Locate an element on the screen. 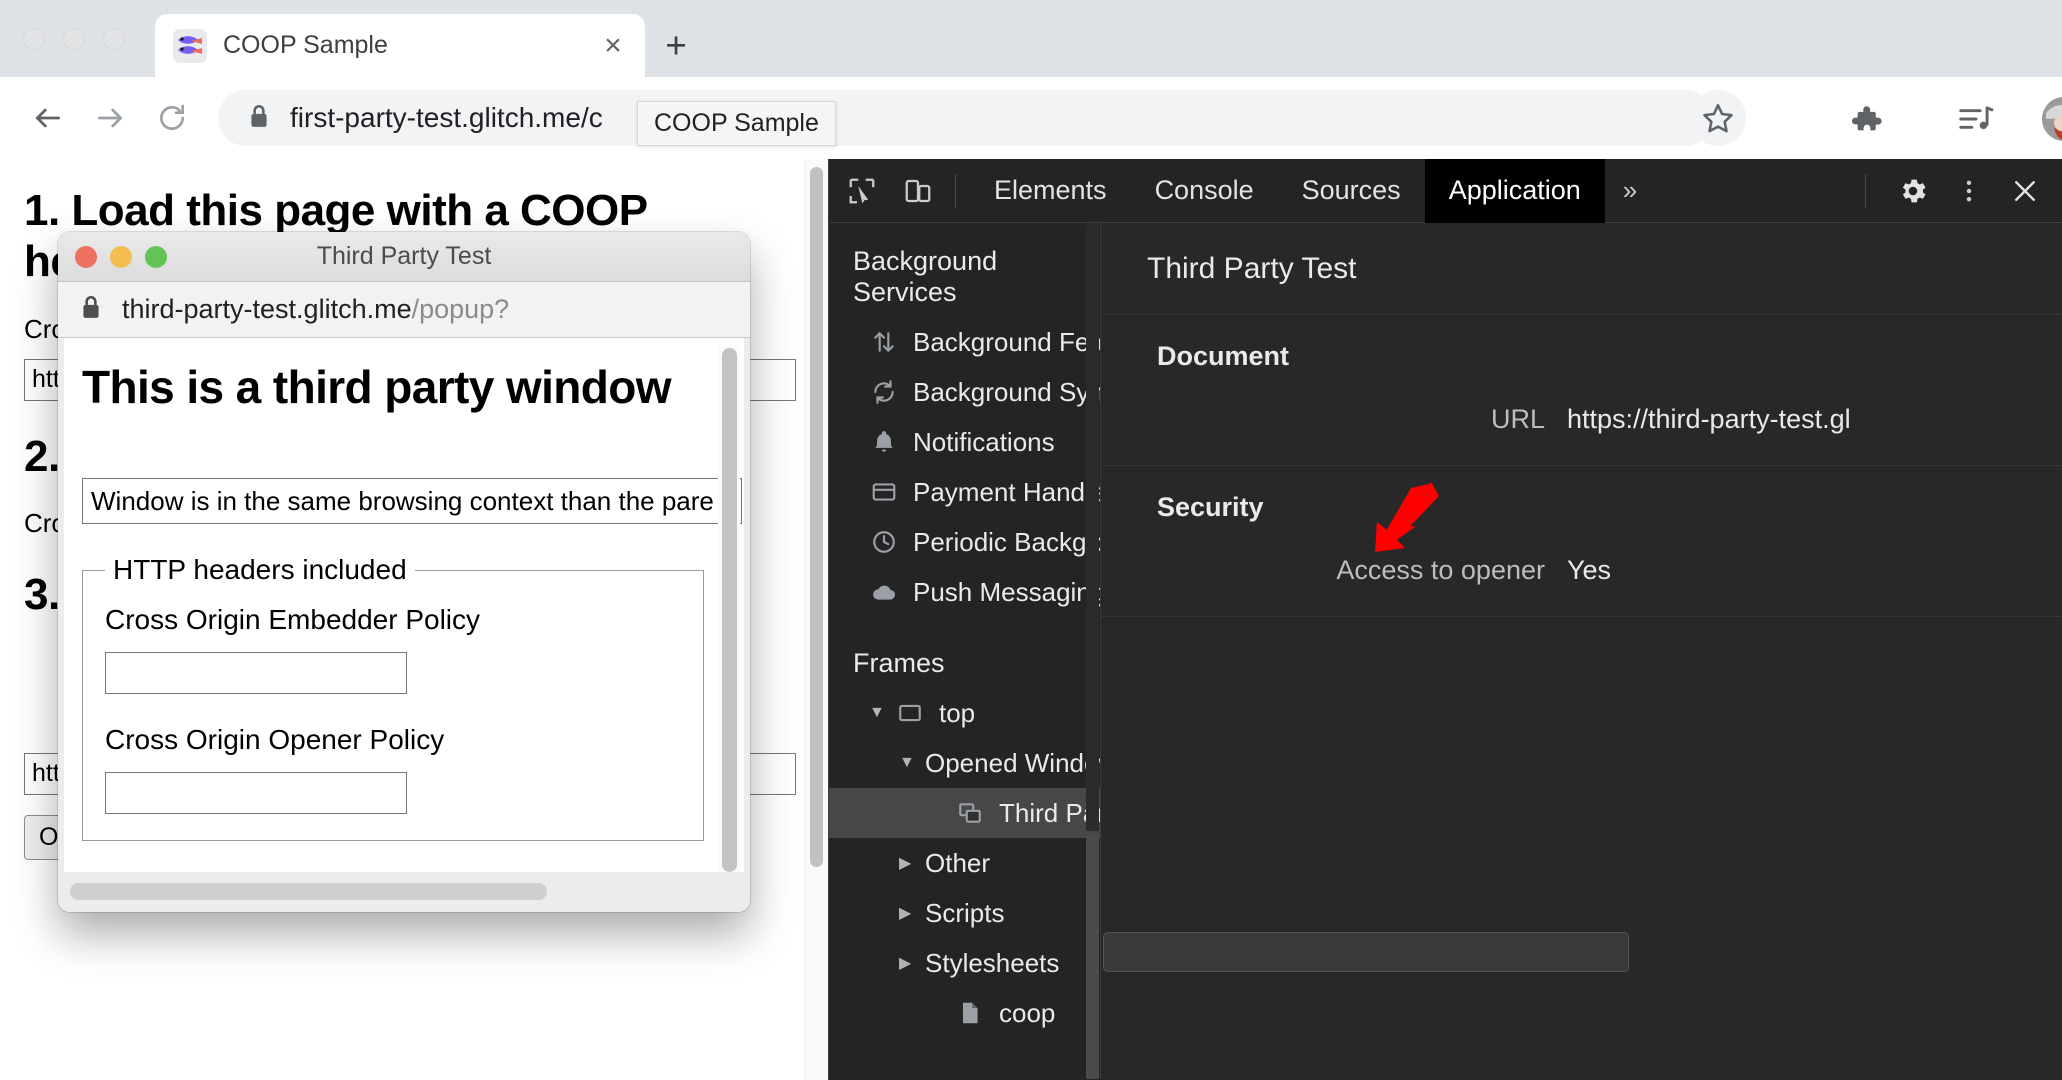 The width and height of the screenshot is (2062, 1080). popup-minimize-icon is located at coordinates (121, 257).